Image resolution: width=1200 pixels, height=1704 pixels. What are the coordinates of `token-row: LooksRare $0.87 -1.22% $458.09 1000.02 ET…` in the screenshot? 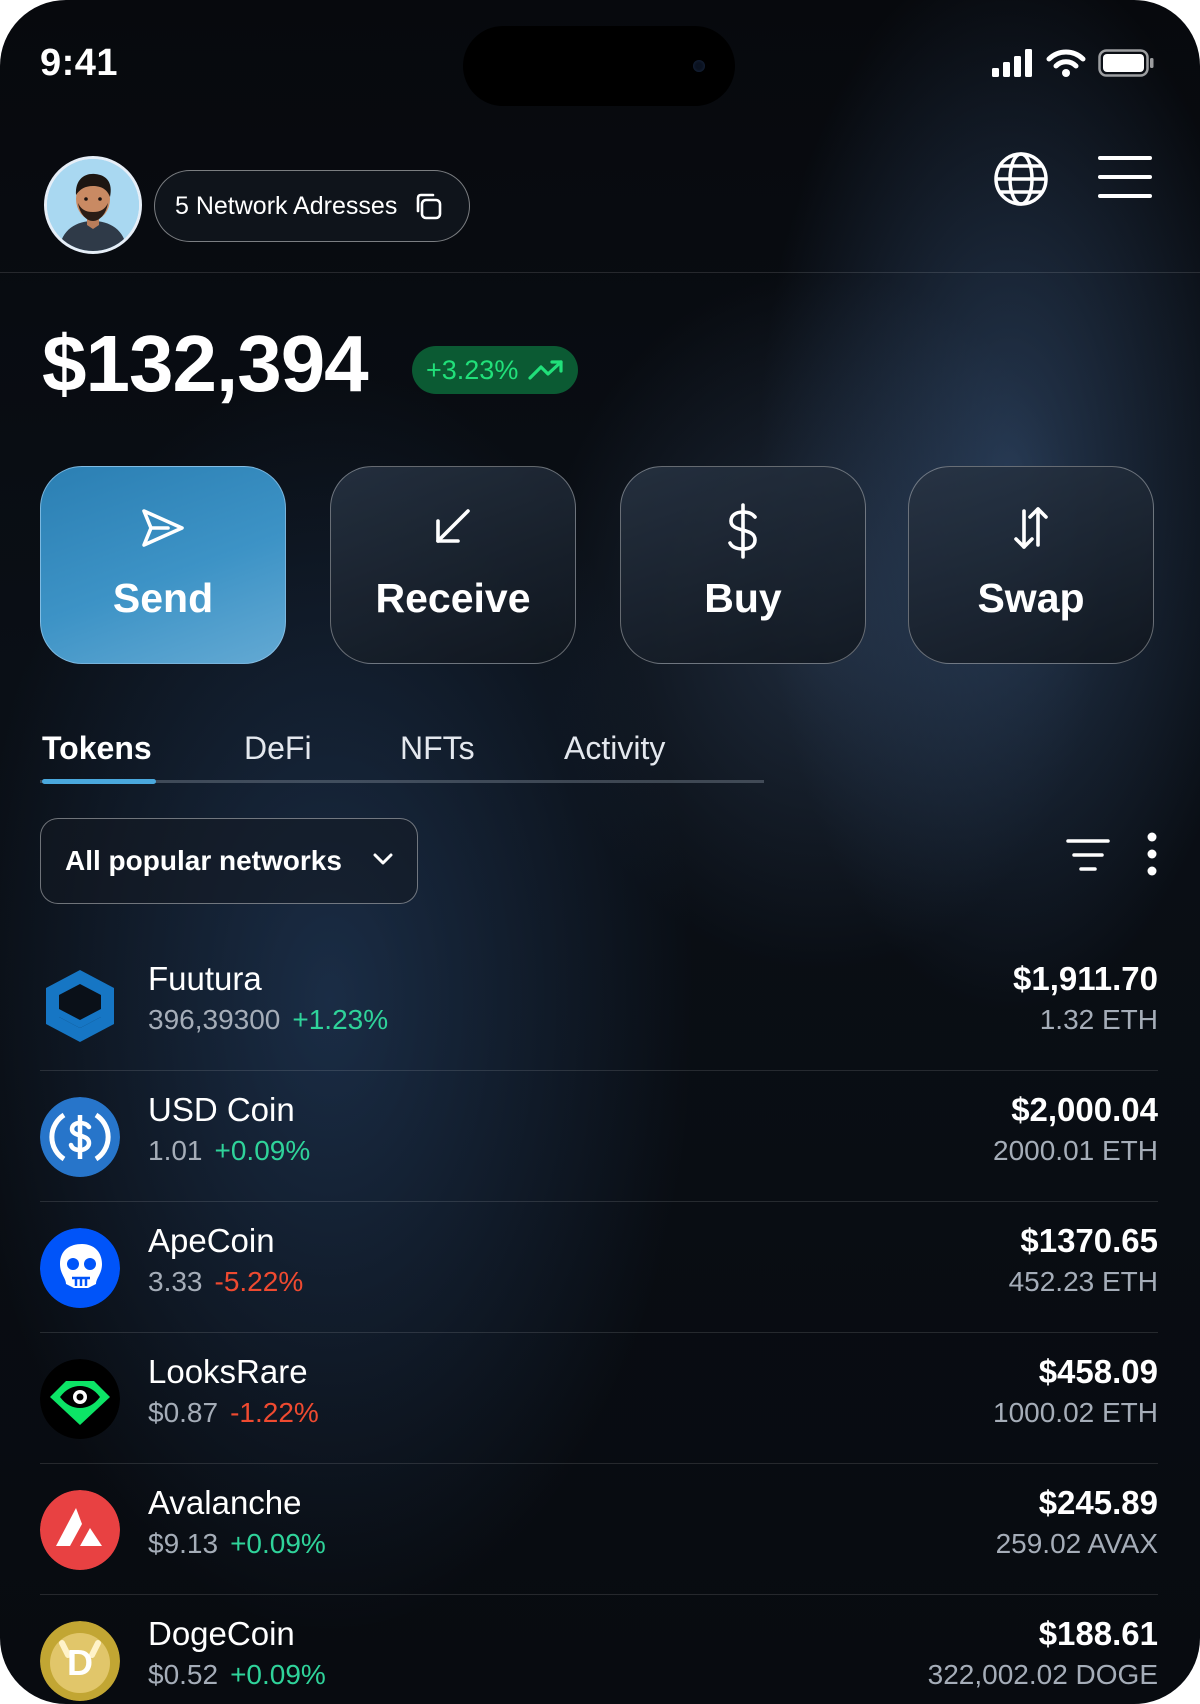 It's located at (599, 1398).